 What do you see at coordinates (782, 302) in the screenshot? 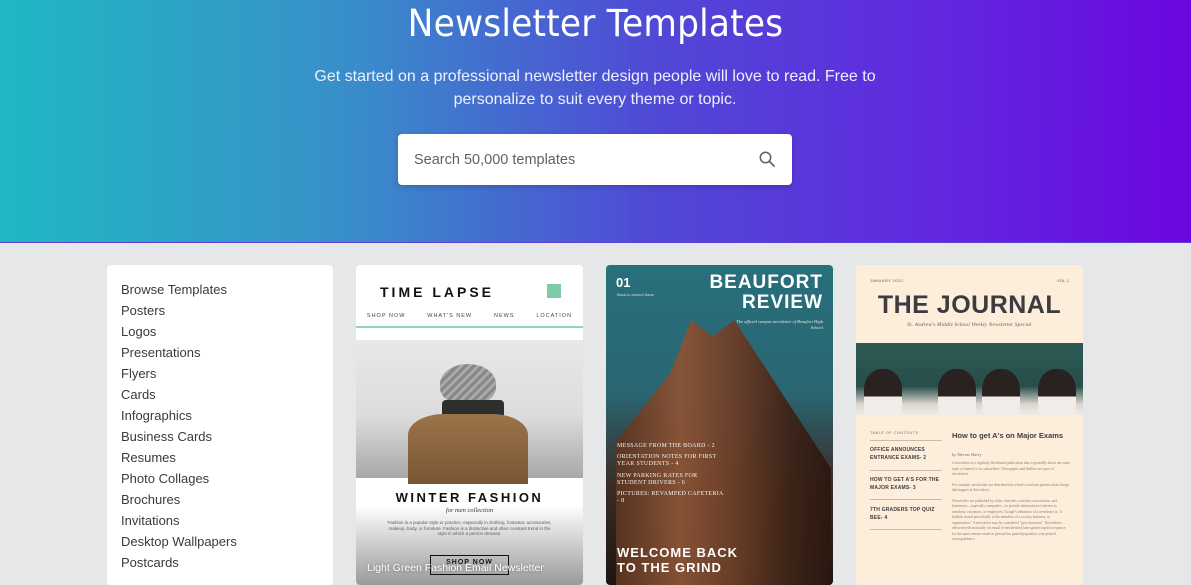
I see `template-title-line: REVIEW` at bounding box center [782, 302].